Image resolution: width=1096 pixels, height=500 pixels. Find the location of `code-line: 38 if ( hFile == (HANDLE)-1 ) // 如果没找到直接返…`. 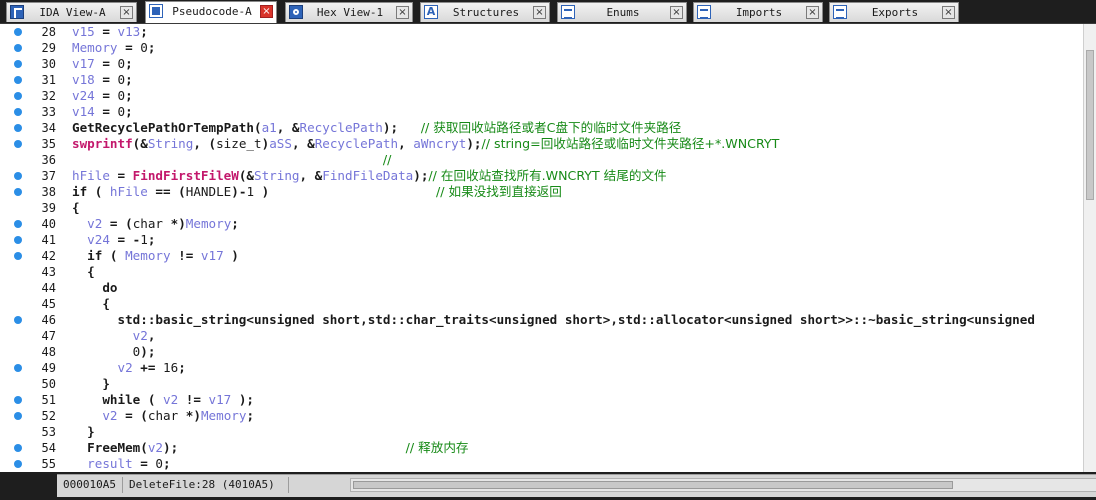

code-line: 38 if ( hFile == (HANDLE)-1 ) // 如果没找到直接返… is located at coordinates (541, 192).